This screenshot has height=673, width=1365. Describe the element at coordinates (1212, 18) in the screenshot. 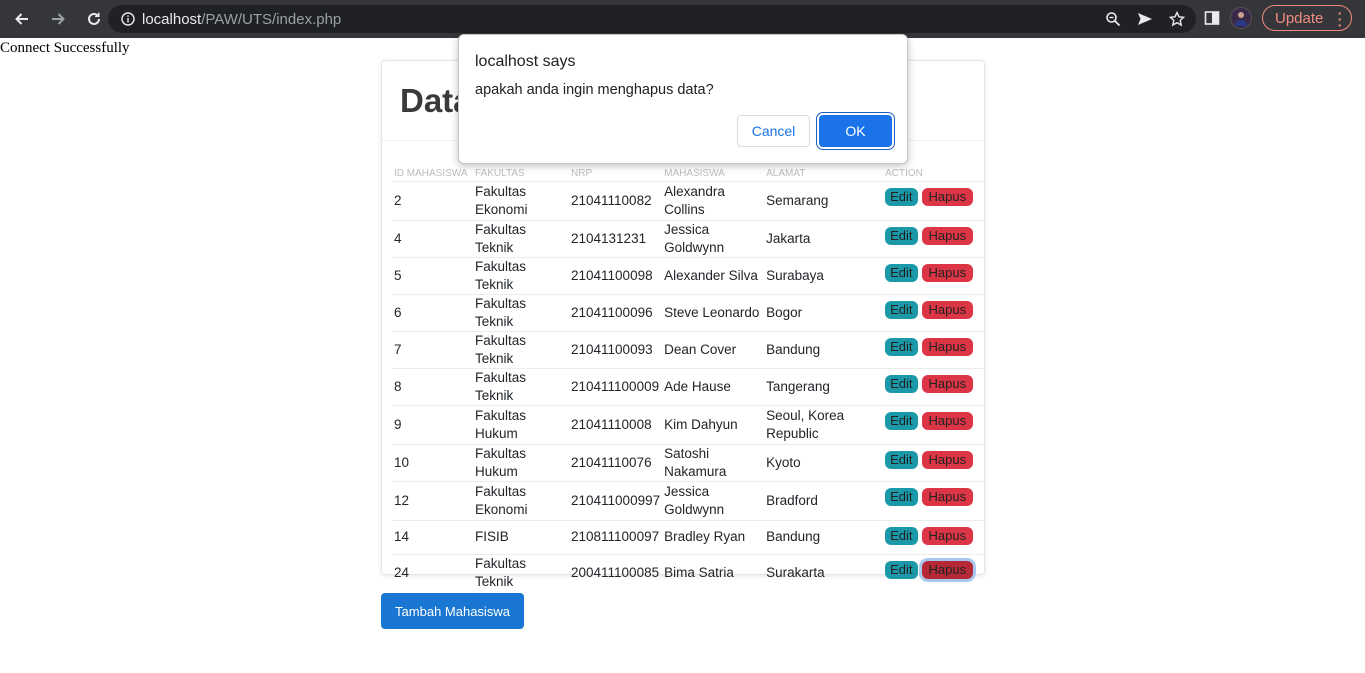

I see `side-panel-icon` at that location.